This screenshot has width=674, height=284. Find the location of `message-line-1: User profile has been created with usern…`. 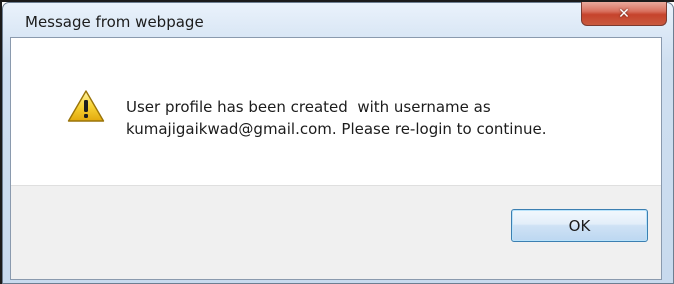

message-line-1: User profile has been created with usern… is located at coordinates (308, 107).